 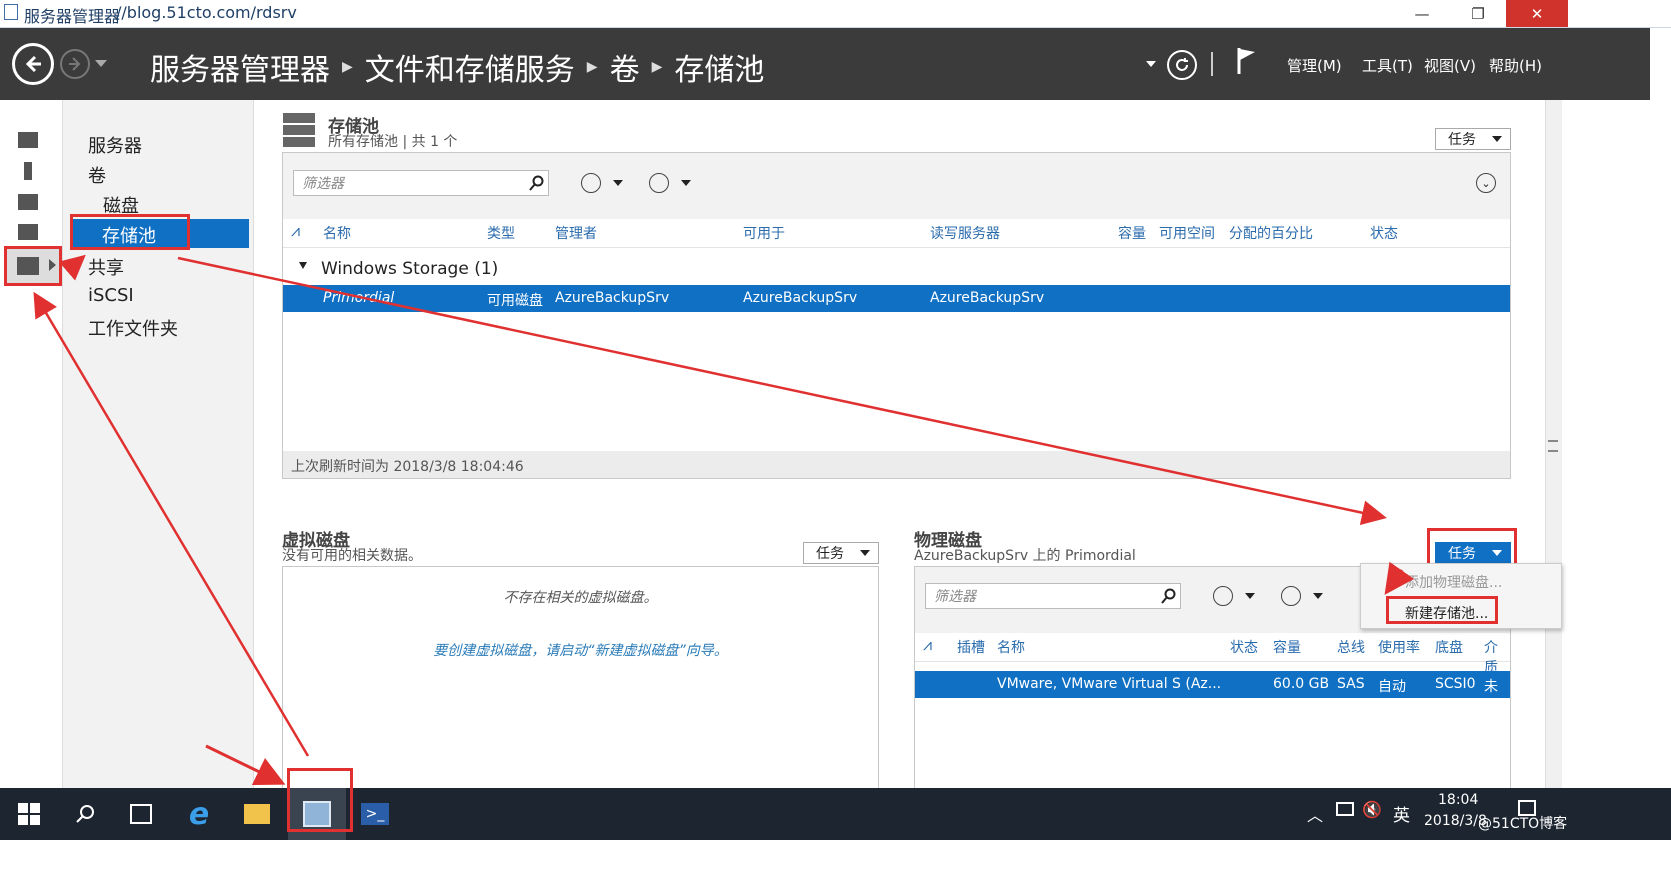 What do you see at coordinates (320, 800) in the screenshot?
I see `annotation-box` at bounding box center [320, 800].